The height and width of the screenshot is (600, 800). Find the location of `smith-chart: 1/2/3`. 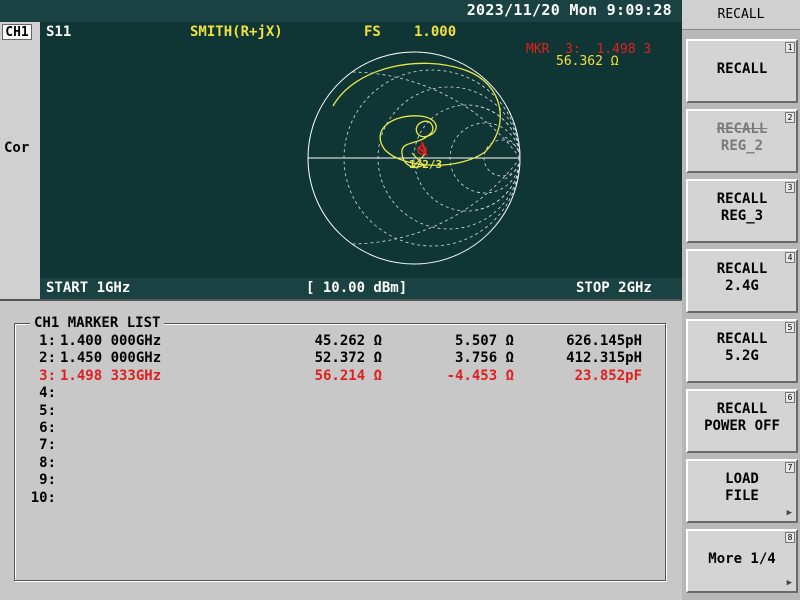

smith-chart: 1/2/3 is located at coordinates (414, 158).